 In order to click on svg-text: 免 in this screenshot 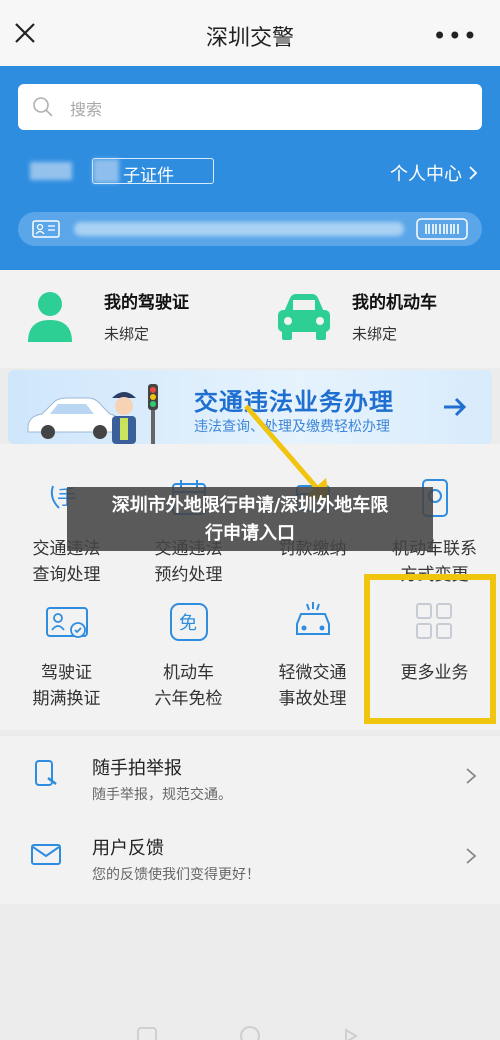, I will do `click(188, 623)`.